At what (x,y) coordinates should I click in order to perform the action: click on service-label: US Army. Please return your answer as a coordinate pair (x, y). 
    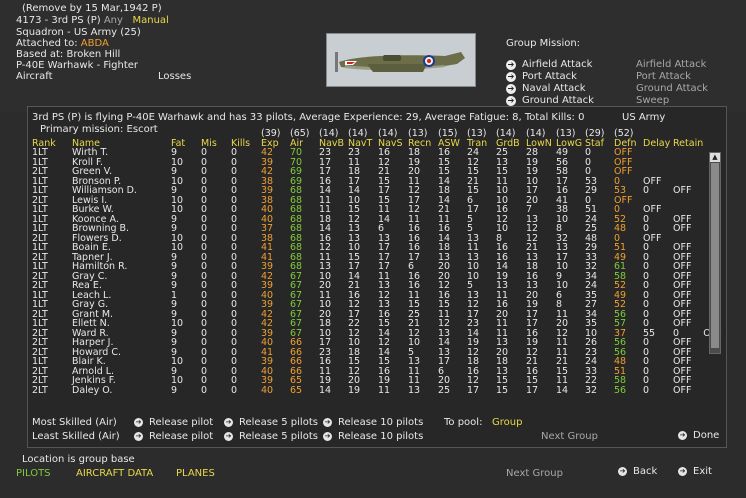
    Looking at the image, I should click on (644, 117).